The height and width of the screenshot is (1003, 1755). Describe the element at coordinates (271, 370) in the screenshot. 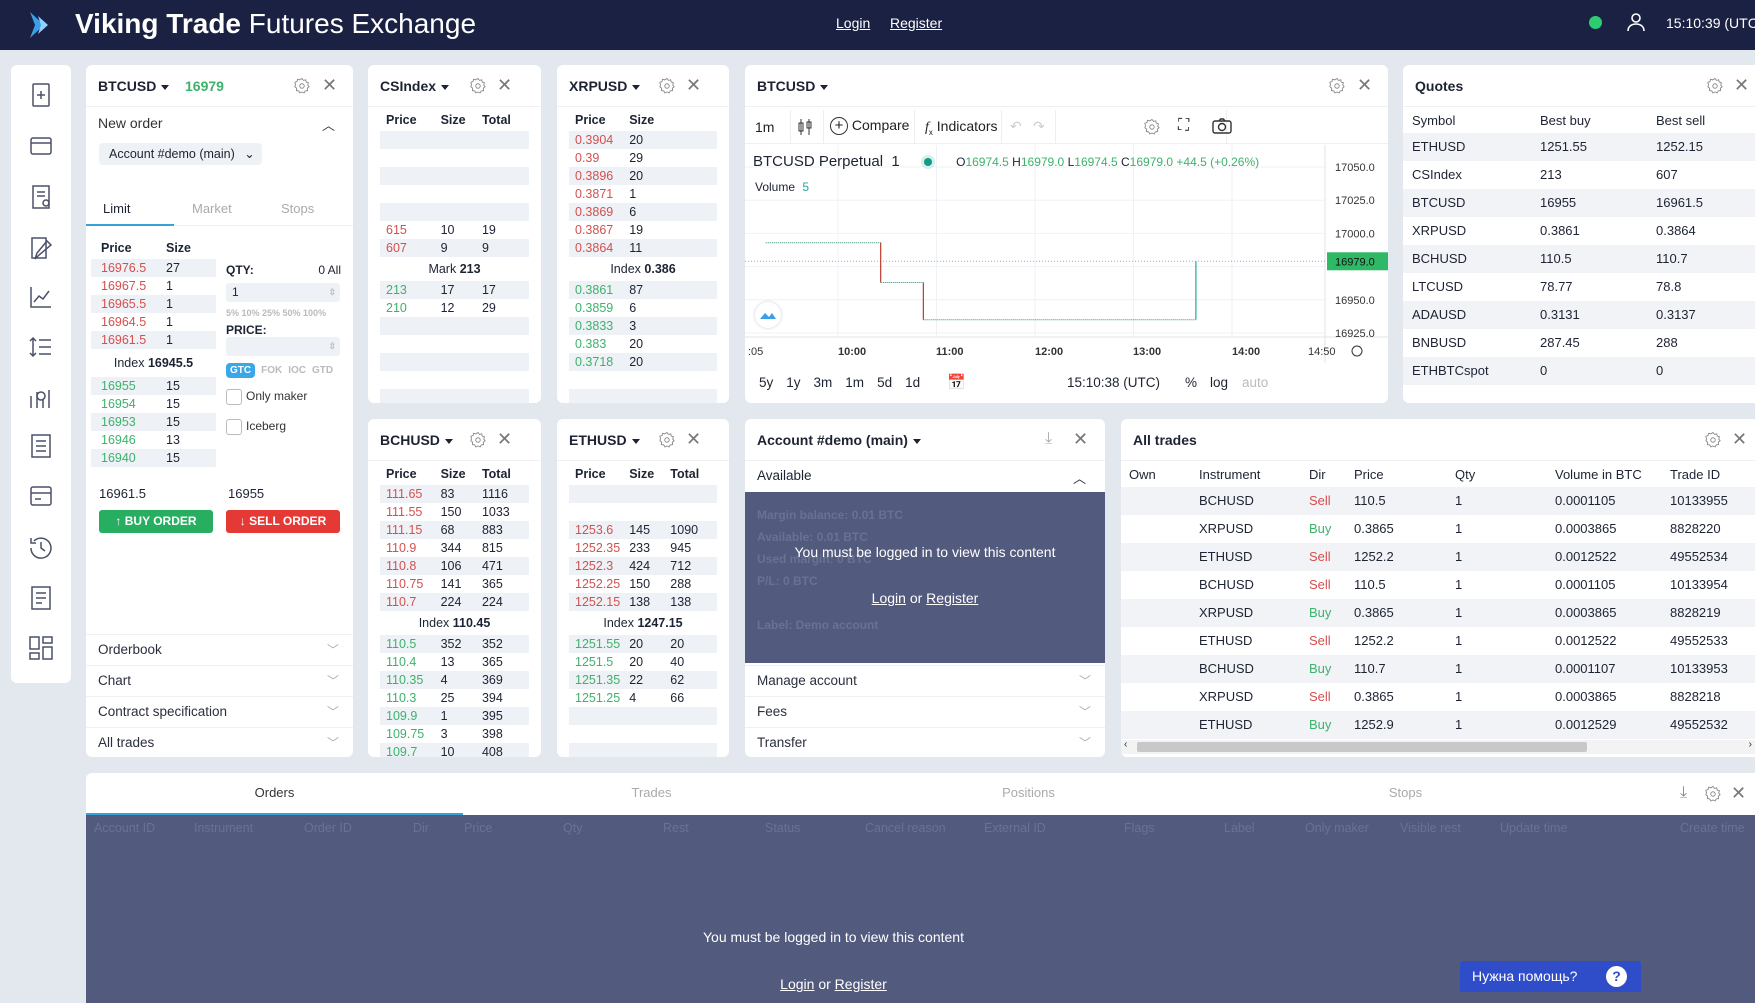

I see `tif-fok: FOK` at that location.